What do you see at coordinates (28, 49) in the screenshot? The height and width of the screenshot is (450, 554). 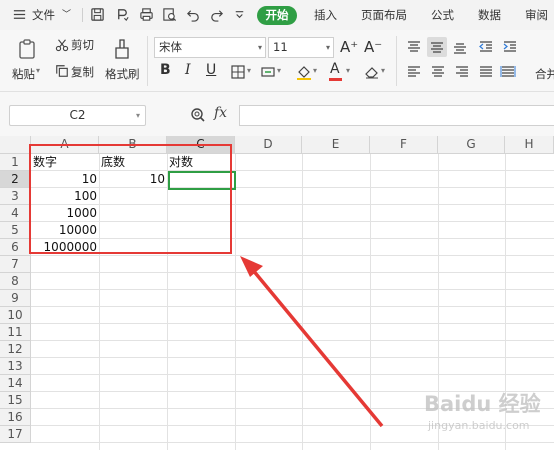 I see `paste-icon` at bounding box center [28, 49].